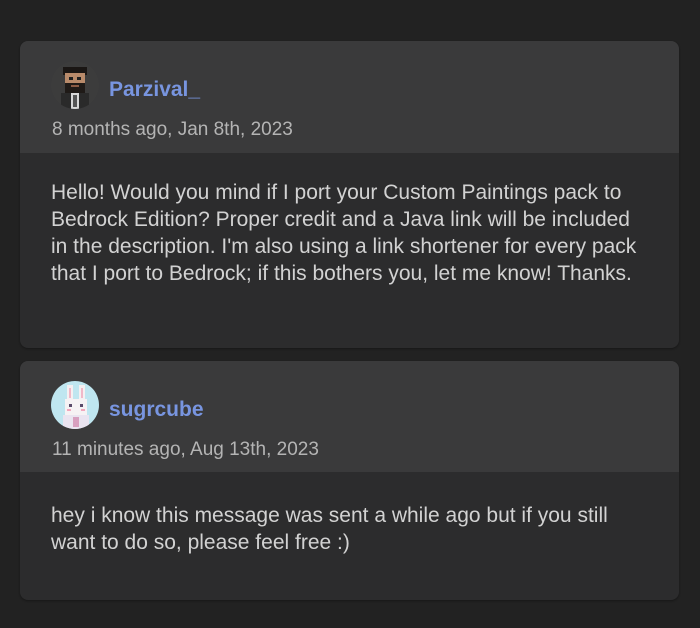  What do you see at coordinates (185, 449) in the screenshot?
I see `comment-timestamp: 11 minutes ago, Aug 13th, 2023` at bounding box center [185, 449].